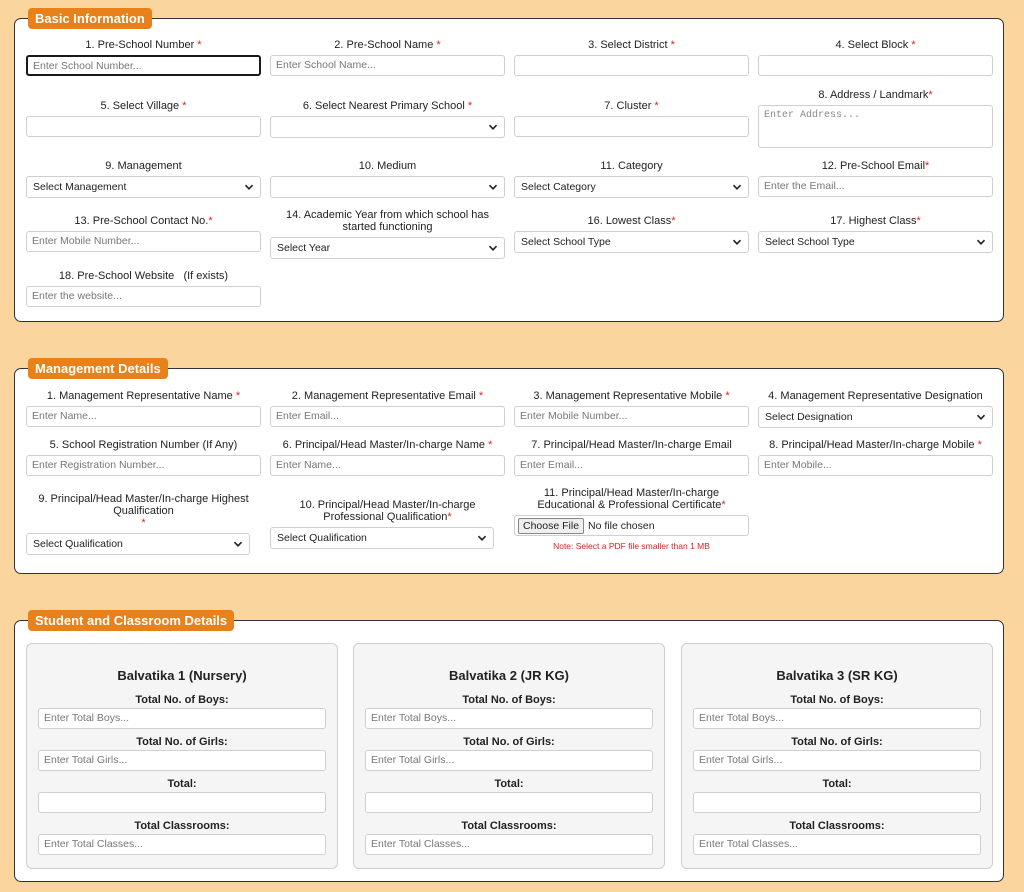 This screenshot has height=892, width=1024. Describe the element at coordinates (875, 65) in the screenshot. I see `block-input` at that location.